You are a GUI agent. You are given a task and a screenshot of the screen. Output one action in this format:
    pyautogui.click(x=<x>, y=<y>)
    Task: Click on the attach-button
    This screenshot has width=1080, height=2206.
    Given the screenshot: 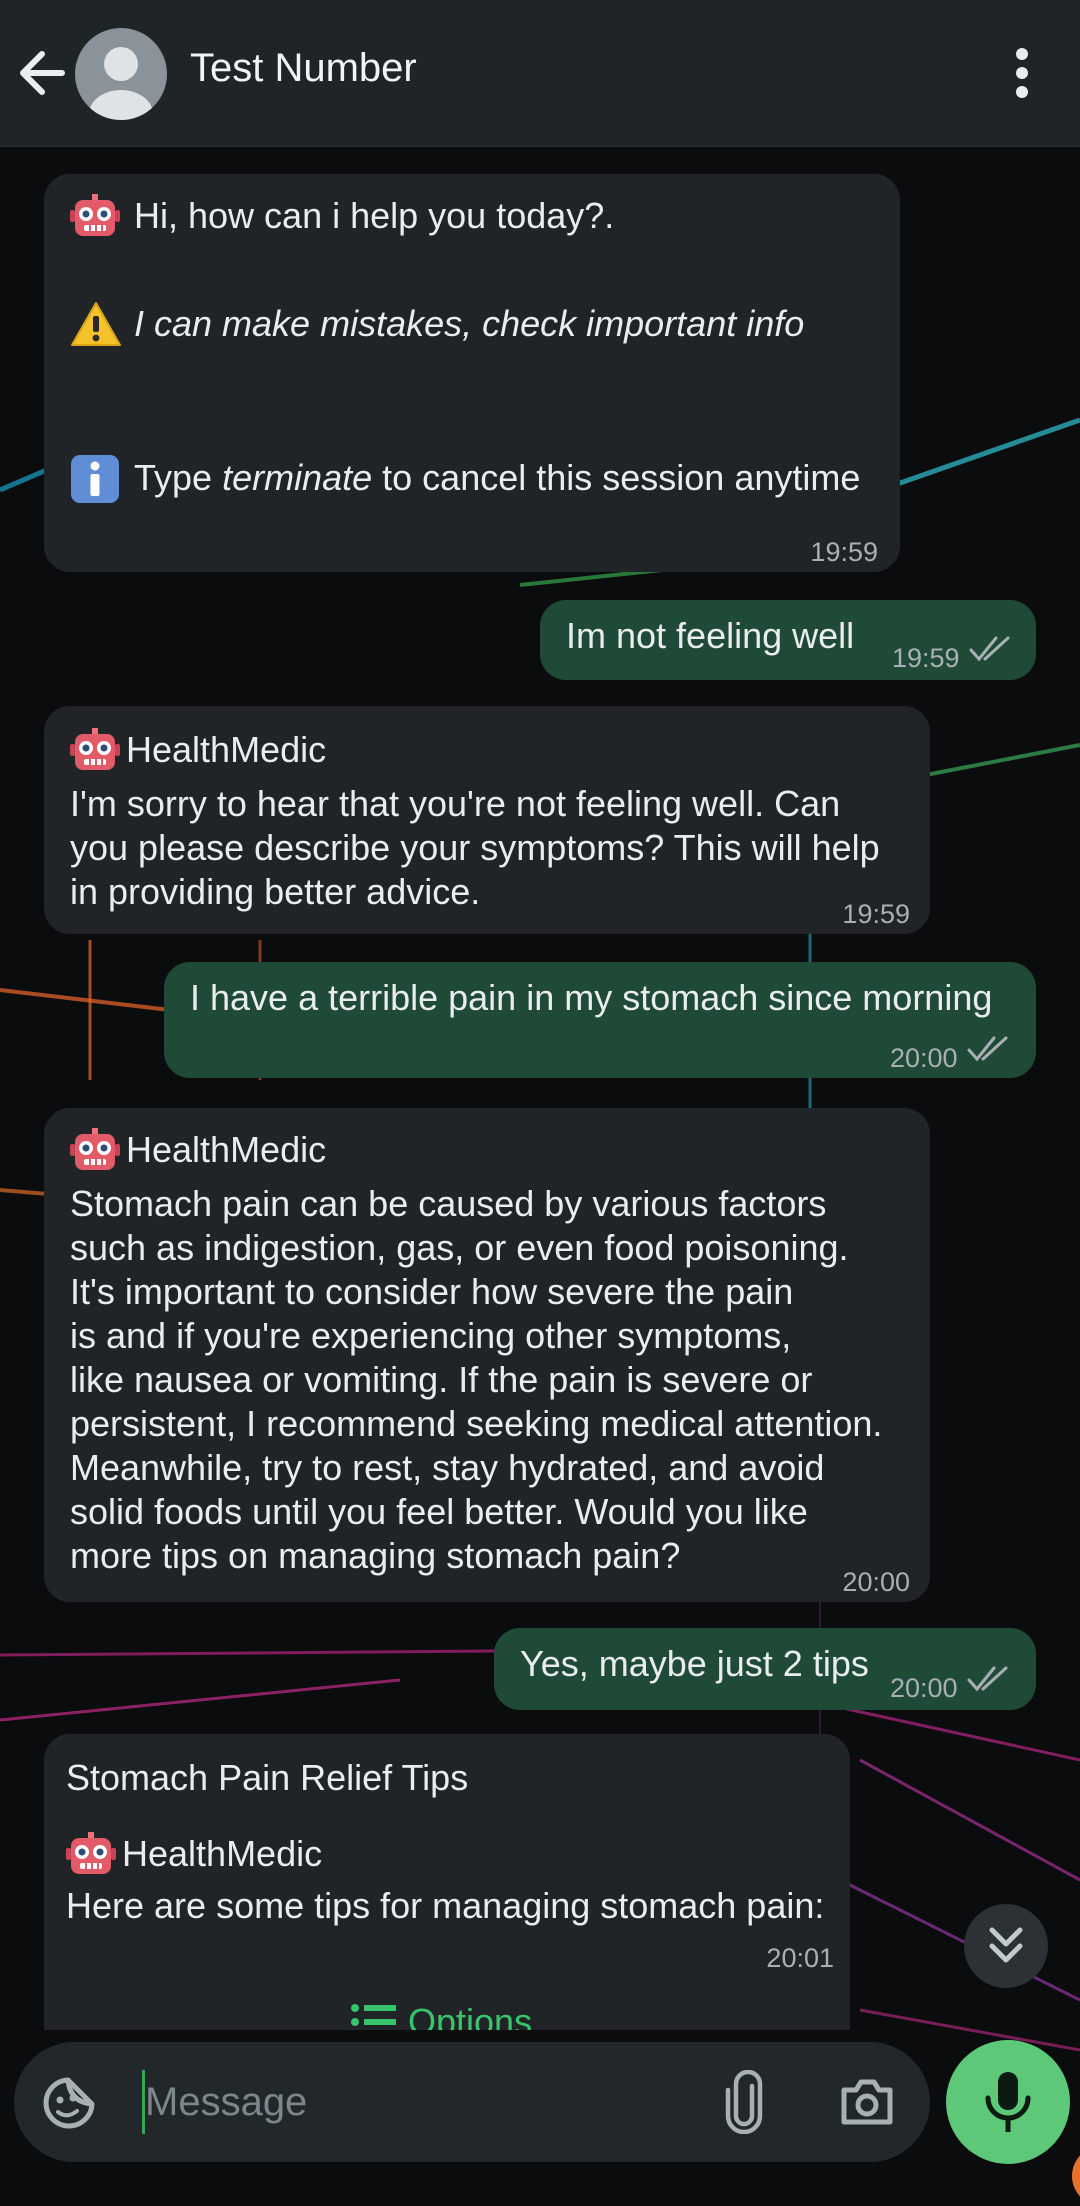 What is the action you would take?
    pyautogui.click(x=745, y=2102)
    